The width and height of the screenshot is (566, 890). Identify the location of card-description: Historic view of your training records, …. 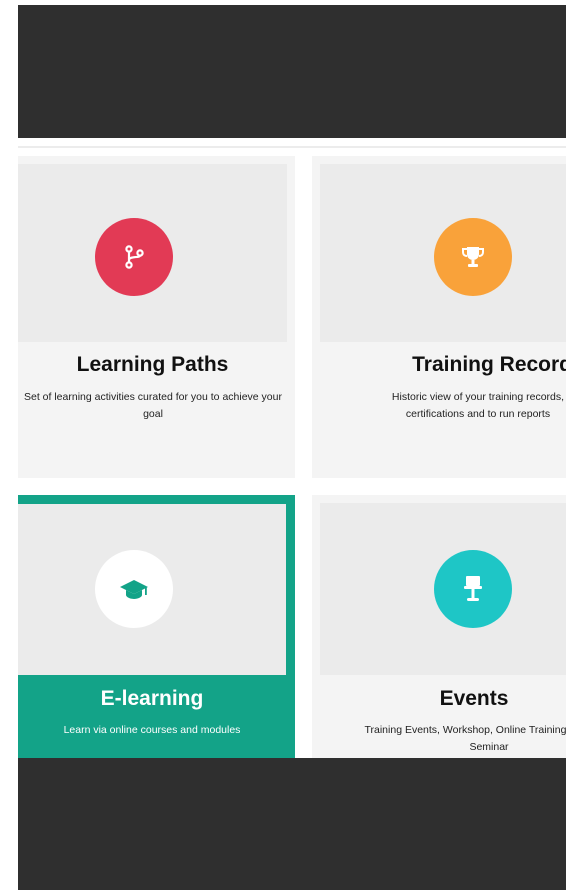
(478, 405).